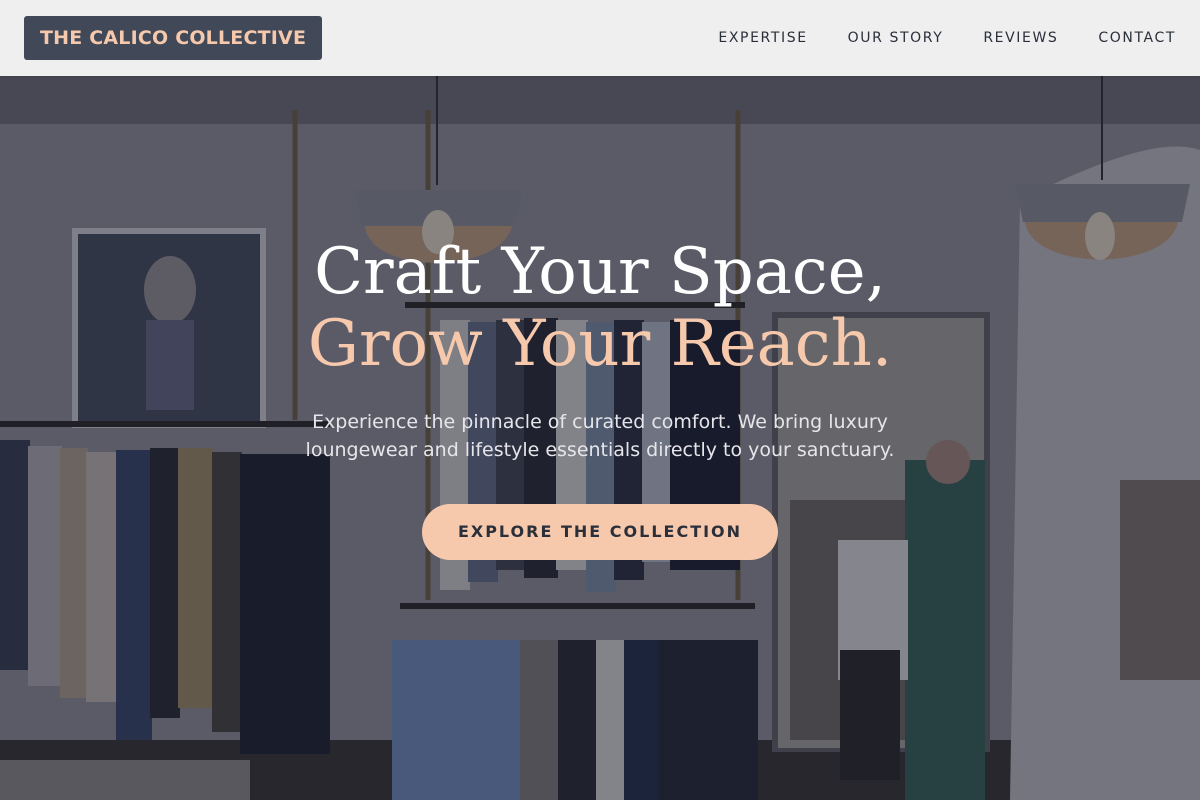  Describe the element at coordinates (173, 38) in the screenshot. I see `brand-logo: THE CALICO COLLECTIVE` at that location.